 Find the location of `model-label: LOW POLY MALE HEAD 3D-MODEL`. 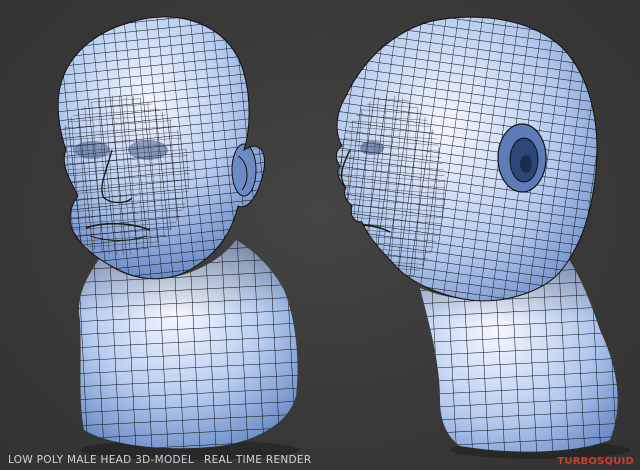

model-label: LOW POLY MALE HEAD 3D-MODEL is located at coordinates (101, 460).